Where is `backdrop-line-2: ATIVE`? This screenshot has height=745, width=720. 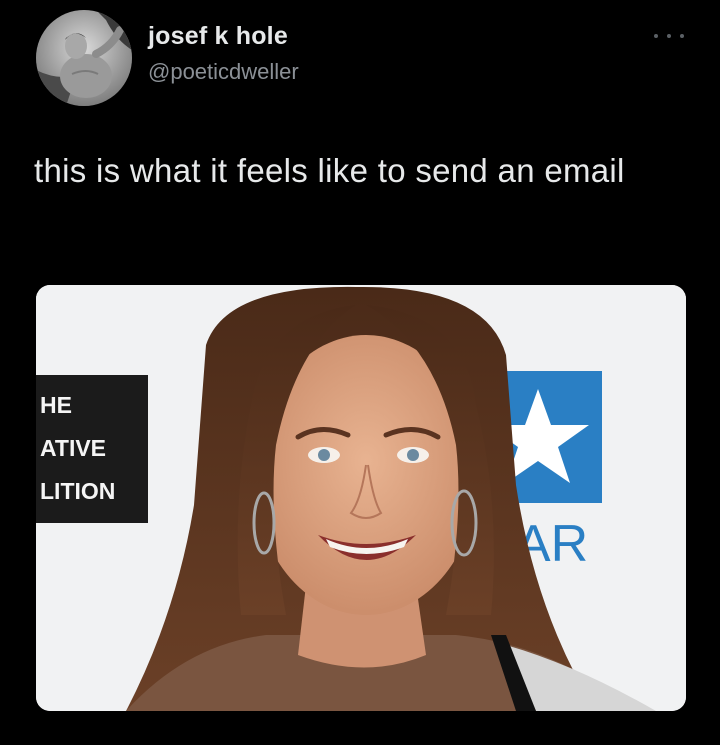 backdrop-line-2: ATIVE is located at coordinates (73, 448).